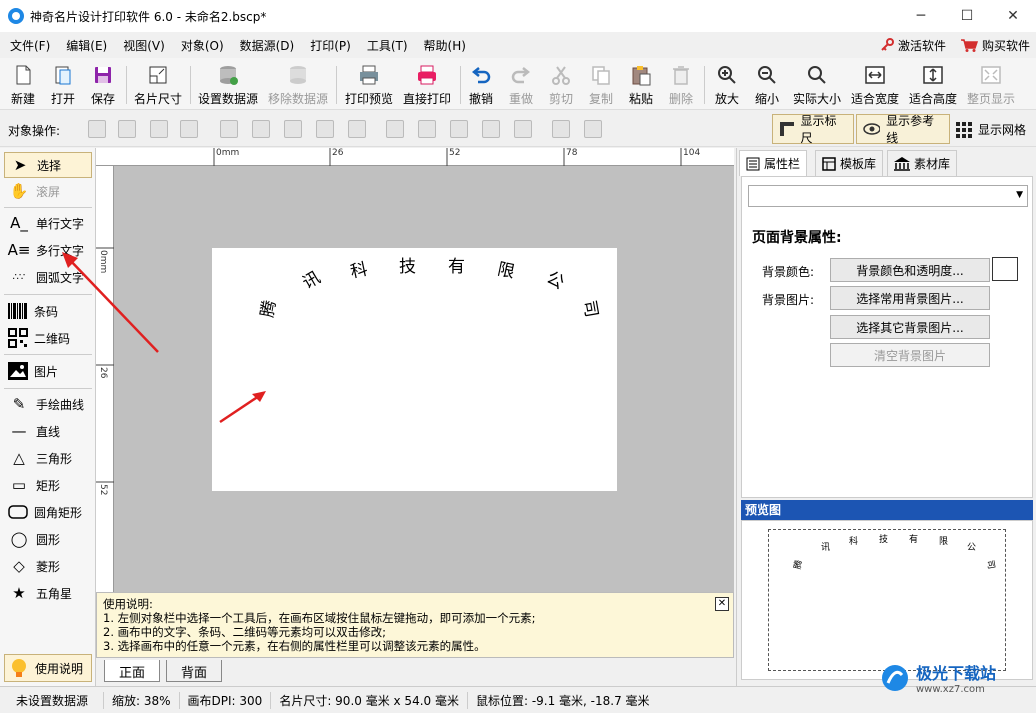 This screenshot has width=1036, height=713. What do you see at coordinates (681, 85) in the screenshot?
I see `delete-button: 删除` at bounding box center [681, 85].